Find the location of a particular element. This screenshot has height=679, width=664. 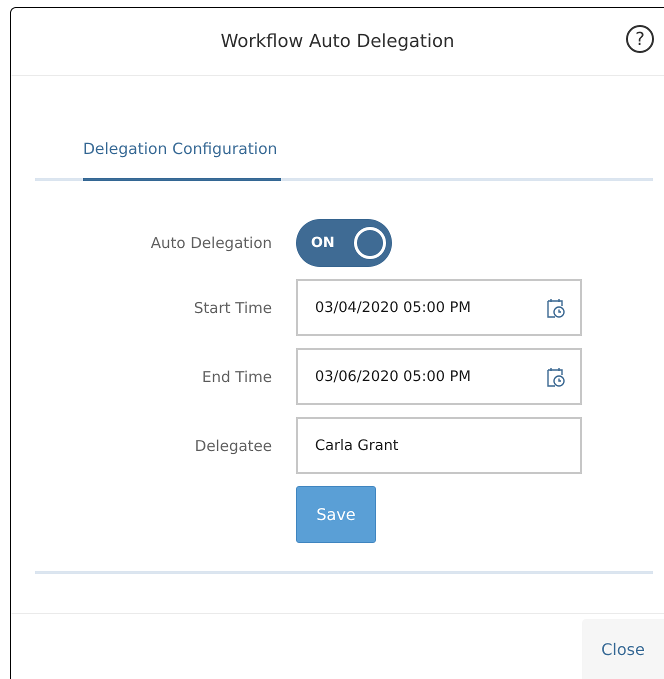

field-label: Start Time is located at coordinates (232, 307).